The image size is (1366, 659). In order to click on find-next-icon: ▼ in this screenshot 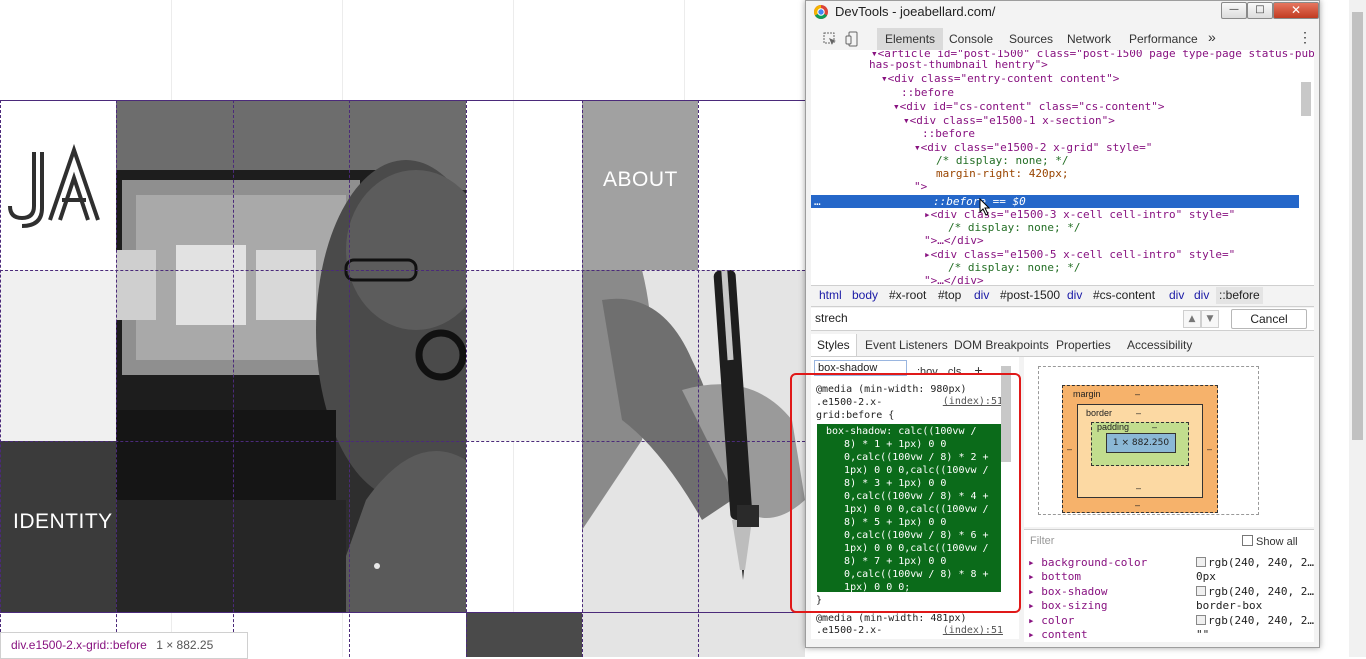, I will do `click(1210, 319)`.